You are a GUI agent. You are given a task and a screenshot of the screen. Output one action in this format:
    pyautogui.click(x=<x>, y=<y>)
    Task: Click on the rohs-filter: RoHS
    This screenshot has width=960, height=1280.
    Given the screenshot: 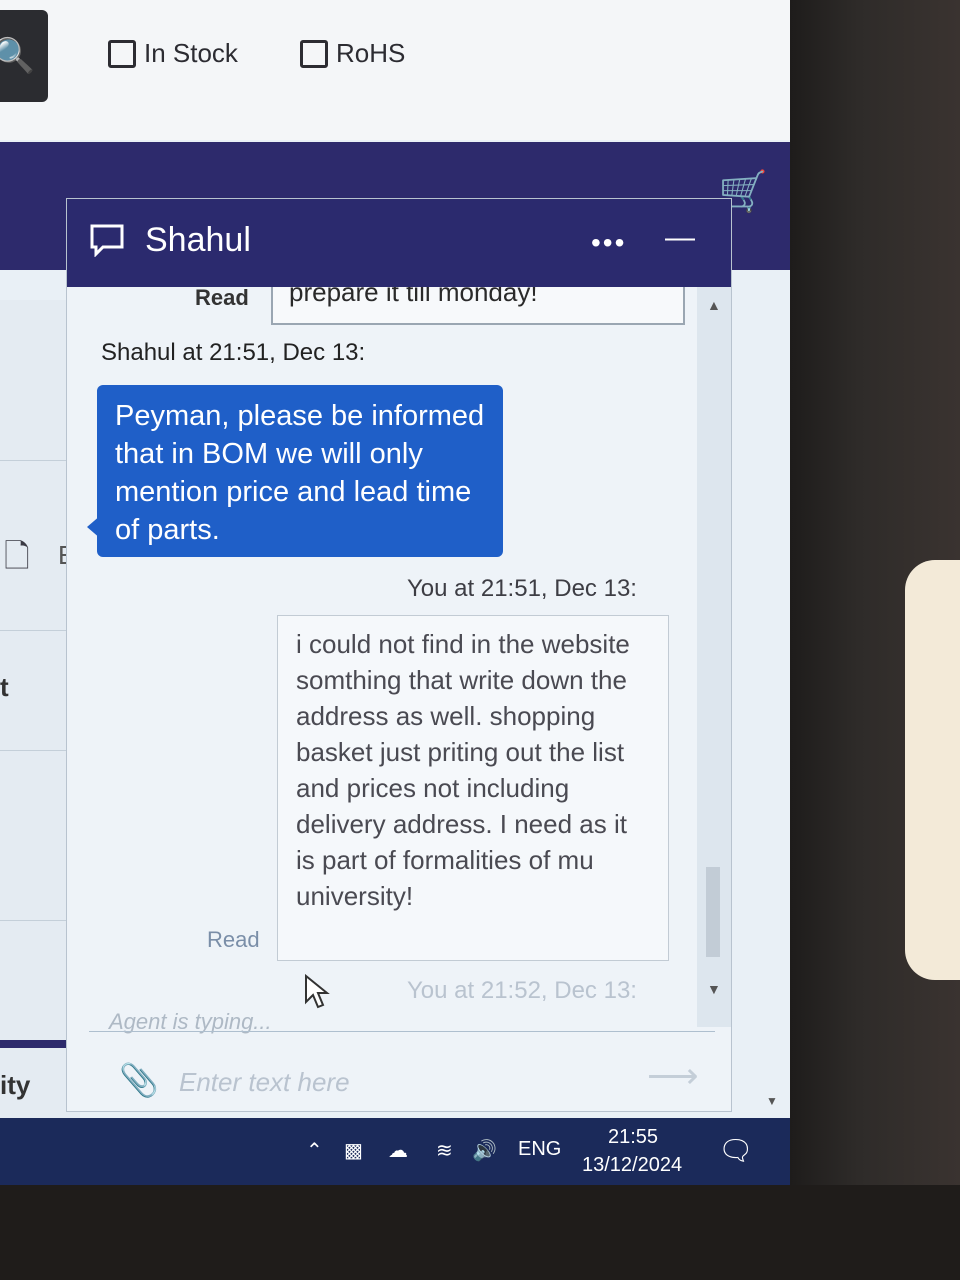 What is the action you would take?
    pyautogui.click(x=352, y=53)
    